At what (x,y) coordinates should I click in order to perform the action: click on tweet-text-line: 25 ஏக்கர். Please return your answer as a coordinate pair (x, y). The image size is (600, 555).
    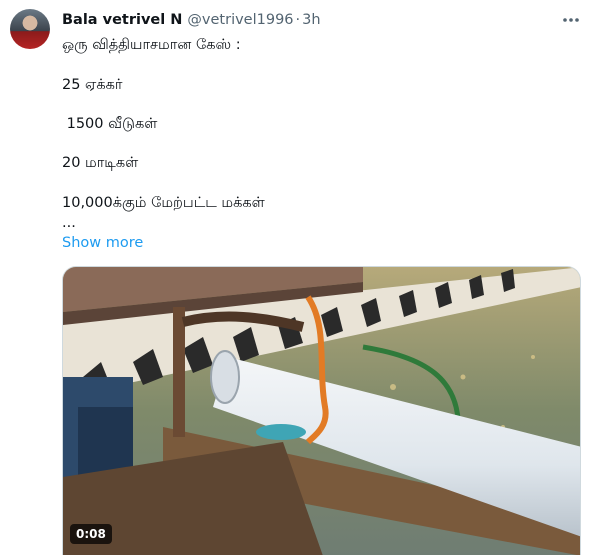
    Looking at the image, I should click on (92, 85).